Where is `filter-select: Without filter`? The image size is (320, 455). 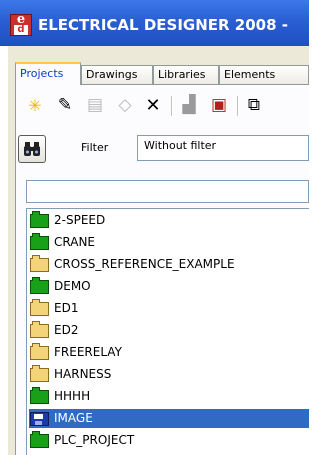
filter-select: Without filter is located at coordinates (223, 148).